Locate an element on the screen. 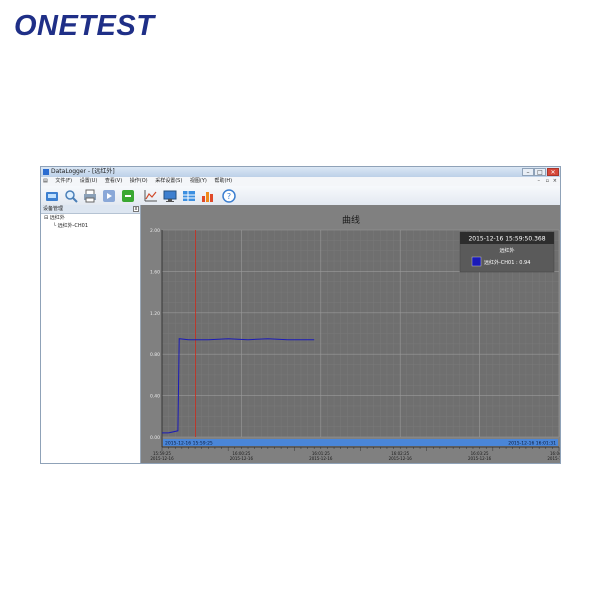 This screenshot has width=600, height=600. chart-title: 曲线 is located at coordinates (351, 220).